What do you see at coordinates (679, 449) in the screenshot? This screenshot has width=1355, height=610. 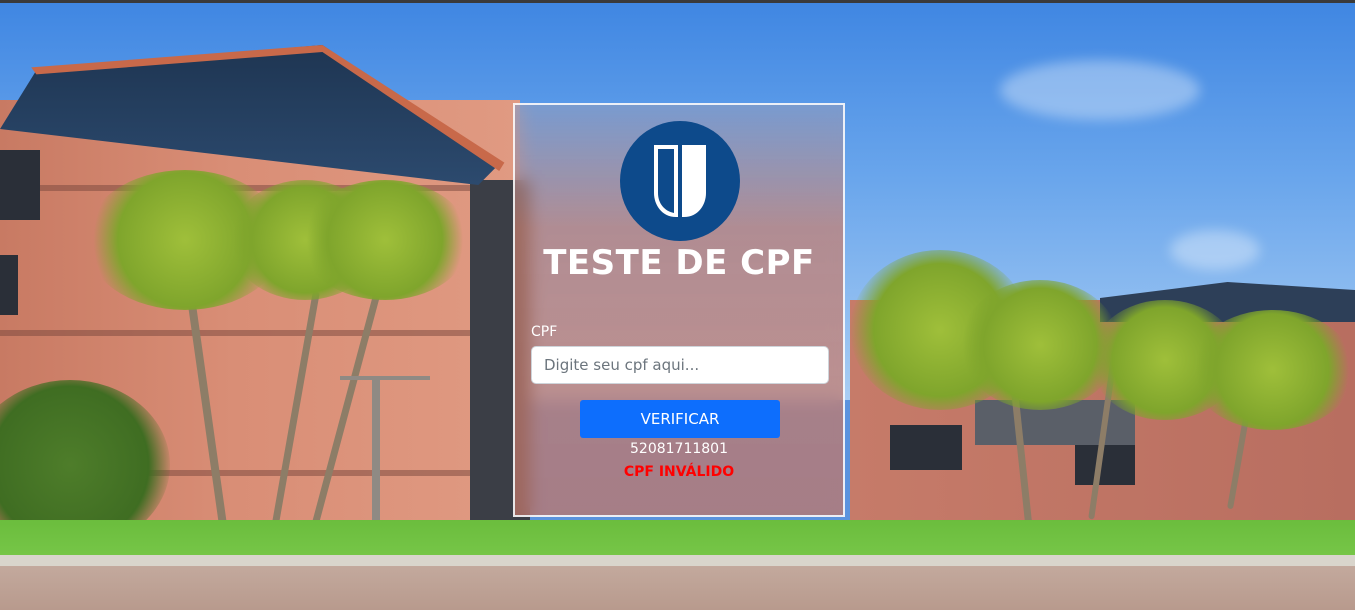 I see `result-cpf: 52081711801` at bounding box center [679, 449].